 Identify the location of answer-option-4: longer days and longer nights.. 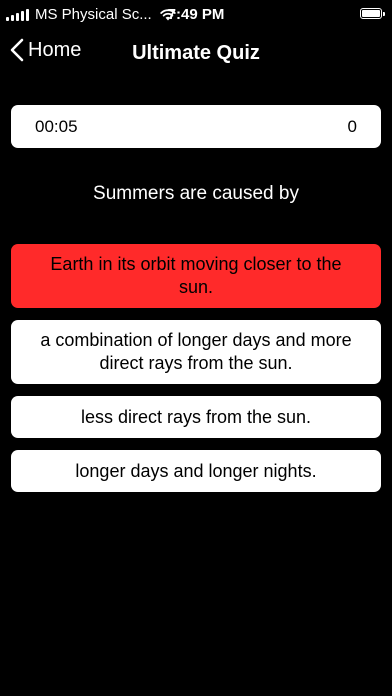
(196, 471).